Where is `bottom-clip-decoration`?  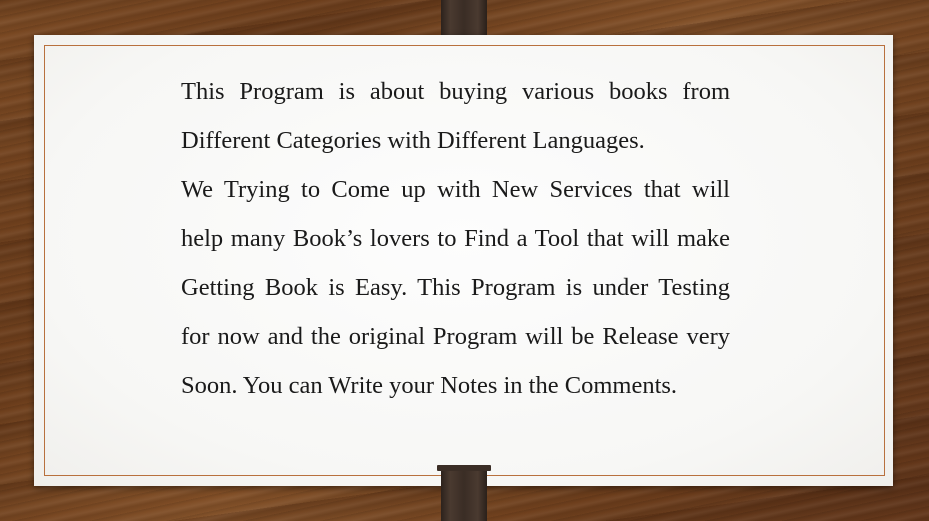 bottom-clip-decoration is located at coordinates (464, 493).